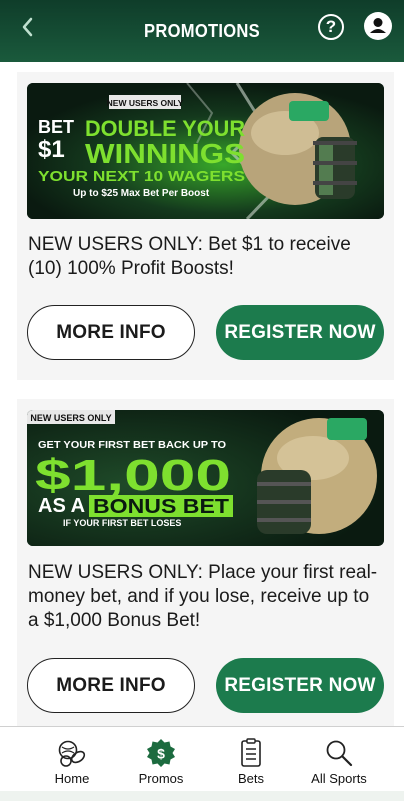  What do you see at coordinates (161, 778) in the screenshot?
I see `nav-label-promos: Promos` at bounding box center [161, 778].